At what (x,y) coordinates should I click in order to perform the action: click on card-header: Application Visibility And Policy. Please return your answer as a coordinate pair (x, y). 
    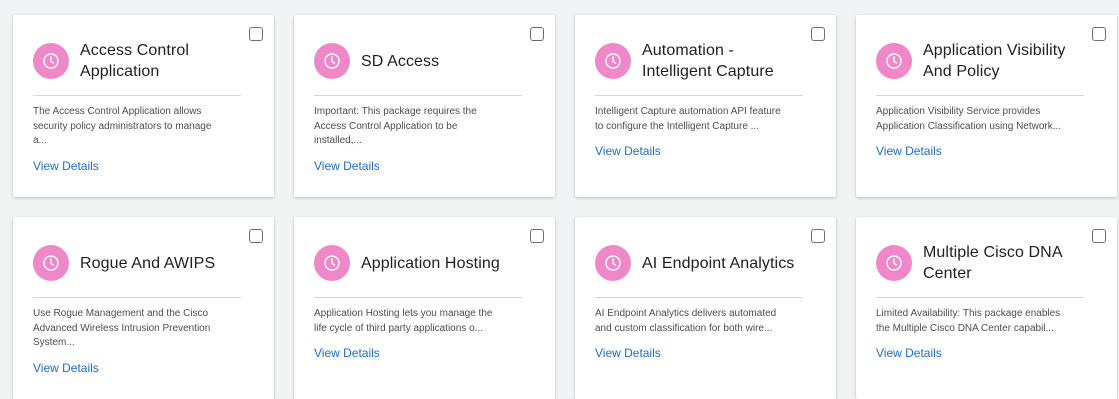
    Looking at the image, I should click on (981, 61).